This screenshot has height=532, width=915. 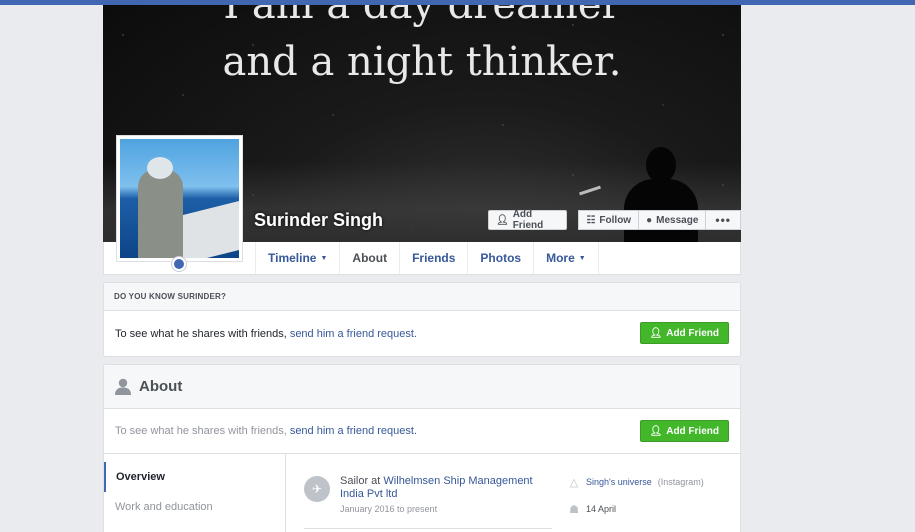 What do you see at coordinates (194, 477) in the screenshot?
I see `about-section-overview: Overview` at bounding box center [194, 477].